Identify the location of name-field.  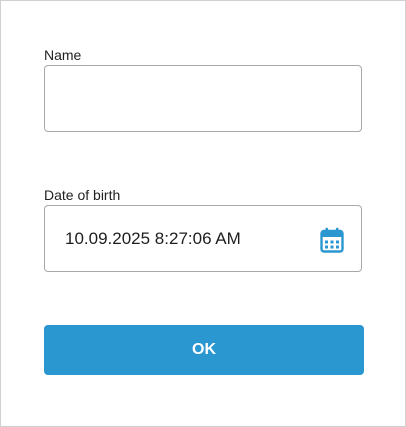
(203, 98).